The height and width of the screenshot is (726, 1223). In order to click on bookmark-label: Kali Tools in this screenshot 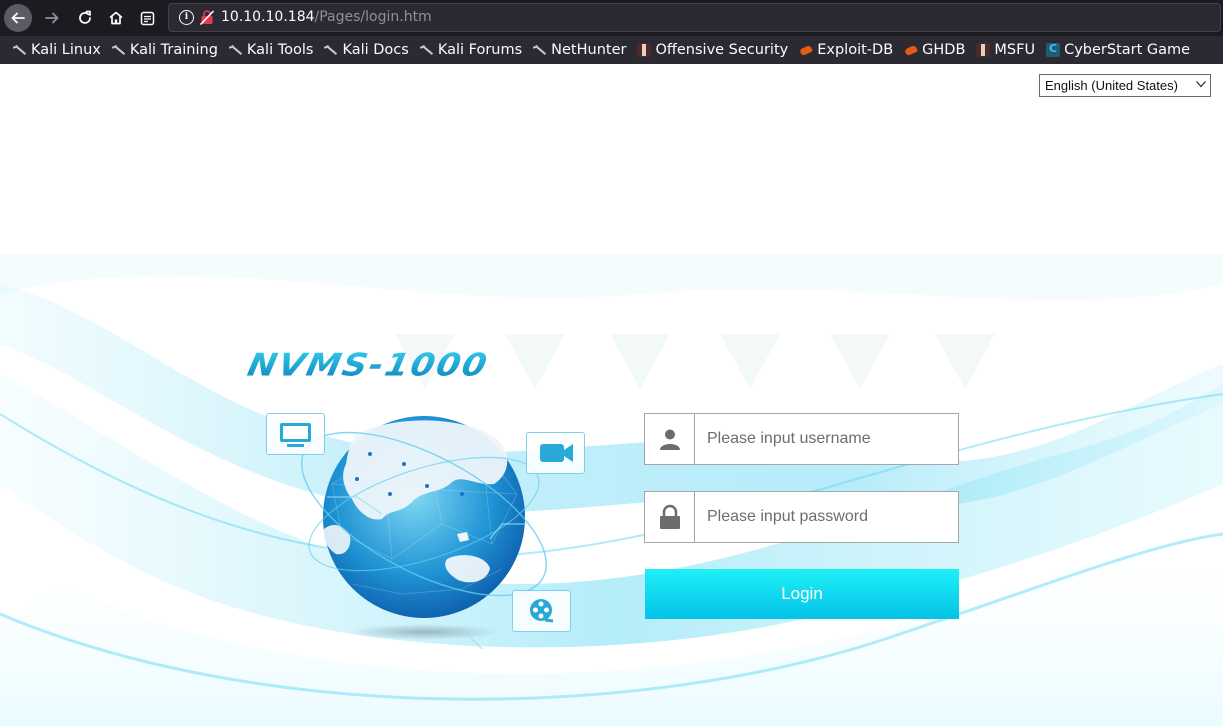, I will do `click(280, 50)`.